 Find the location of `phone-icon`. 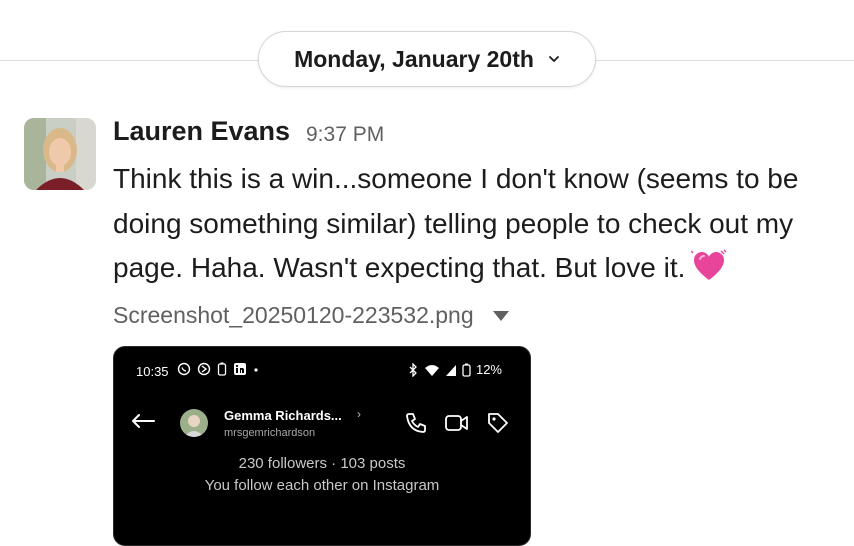

phone-icon is located at coordinates (416, 423).